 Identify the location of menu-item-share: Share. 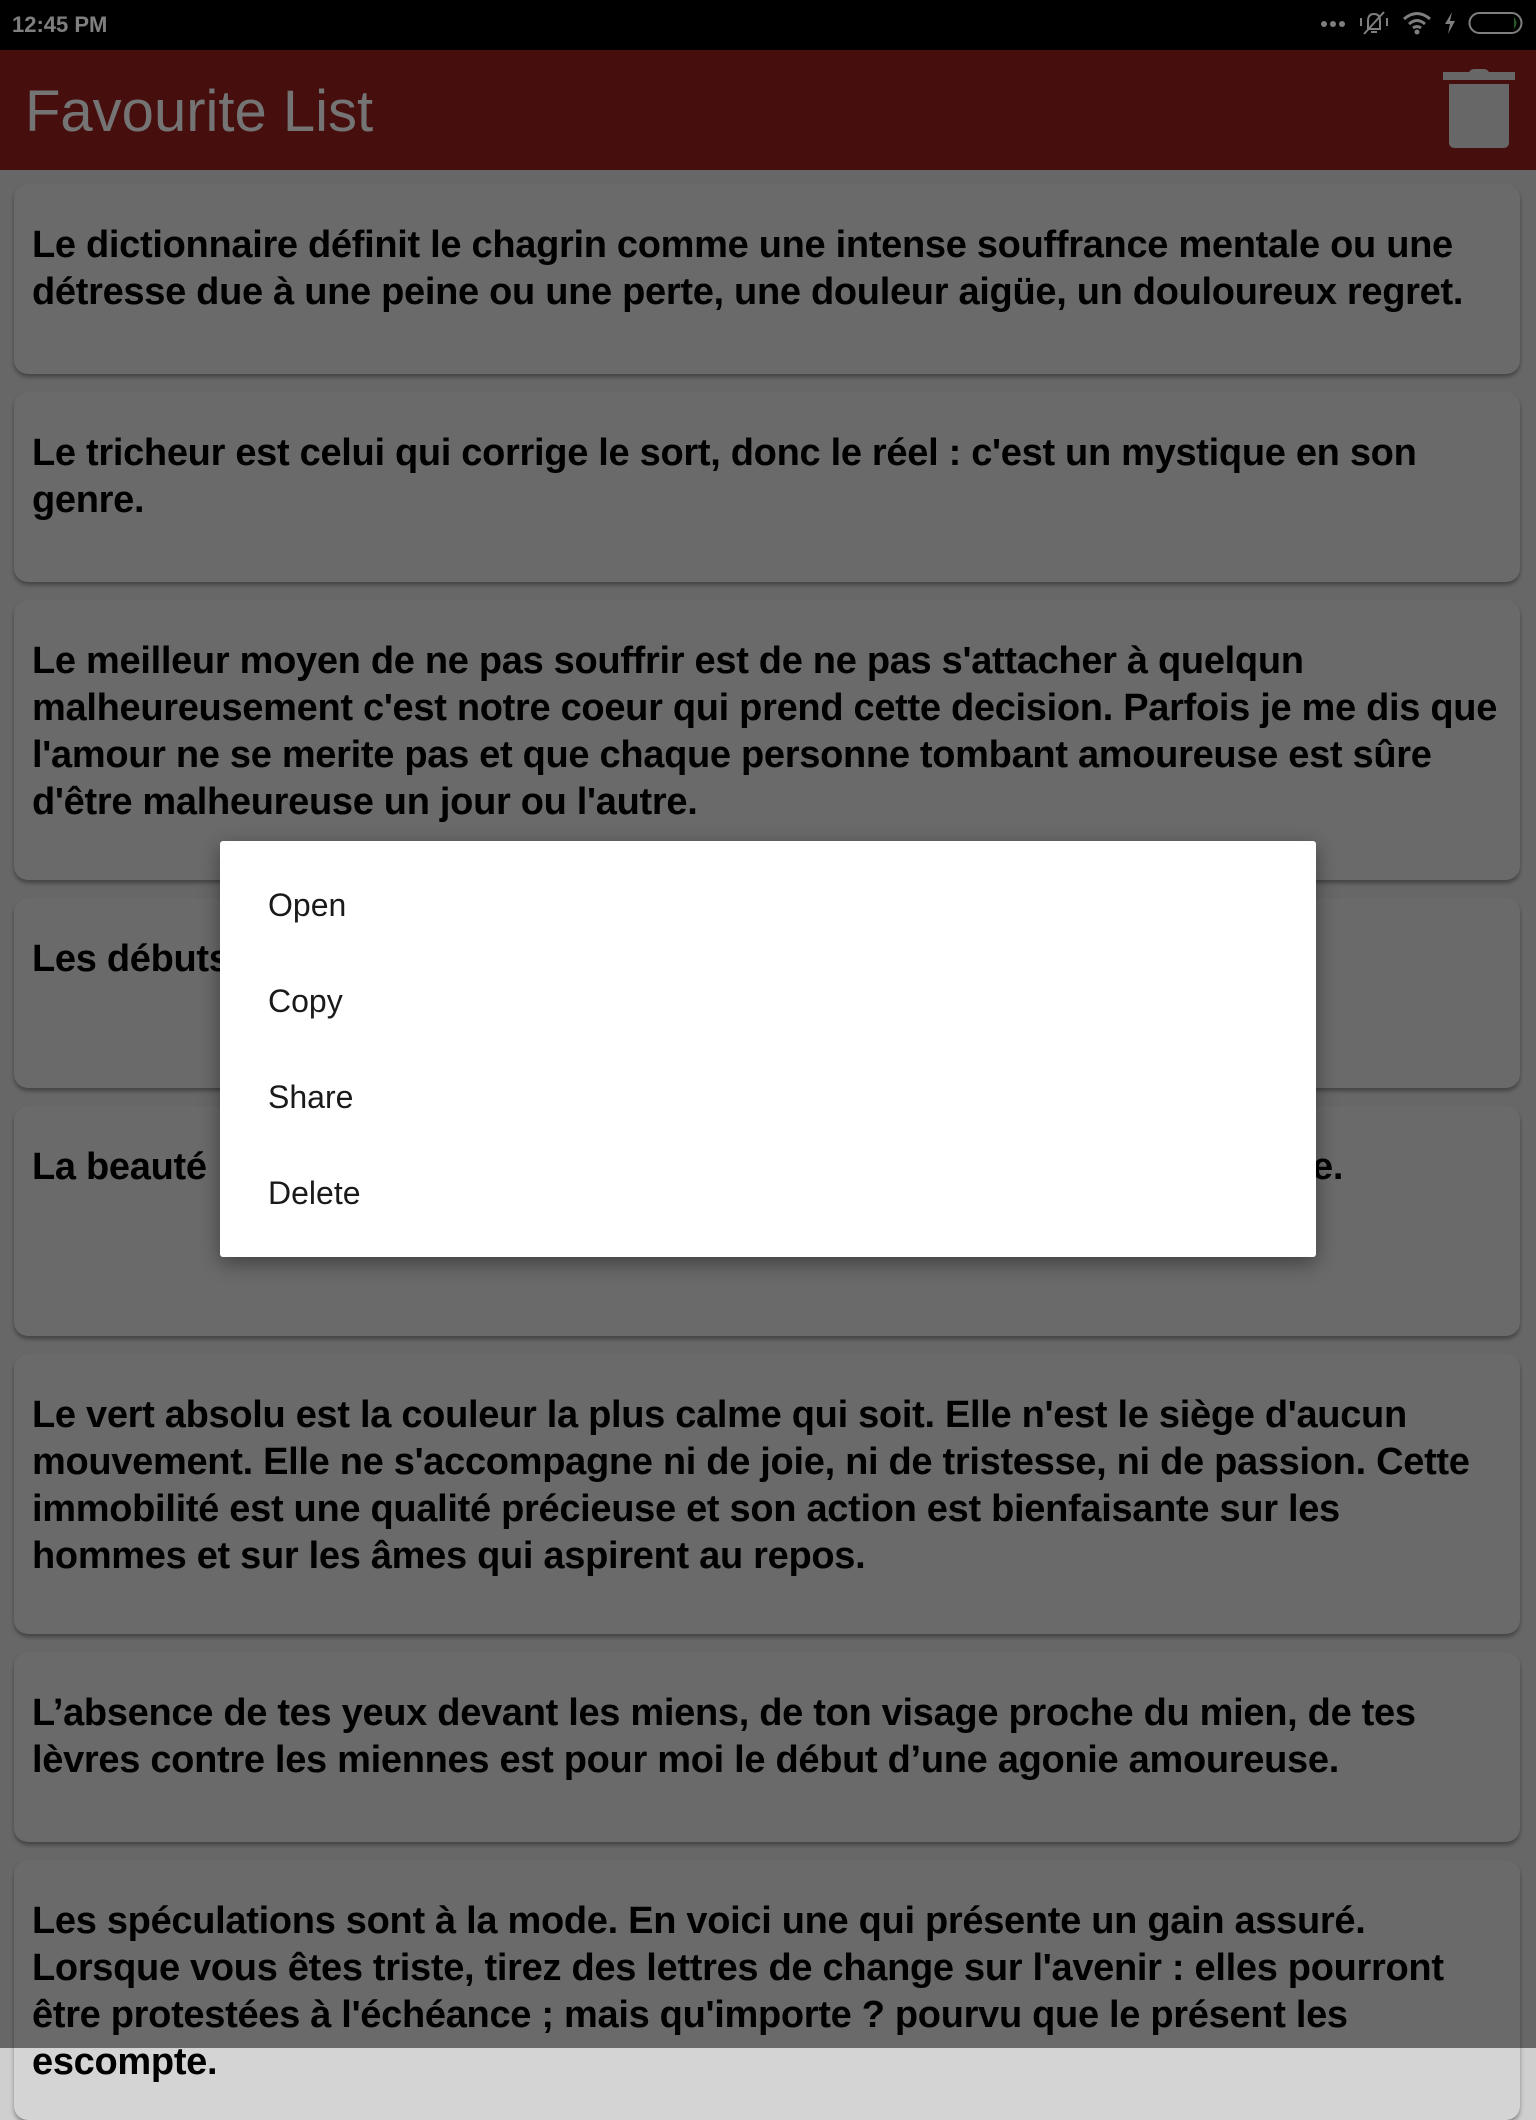
(768, 1097).